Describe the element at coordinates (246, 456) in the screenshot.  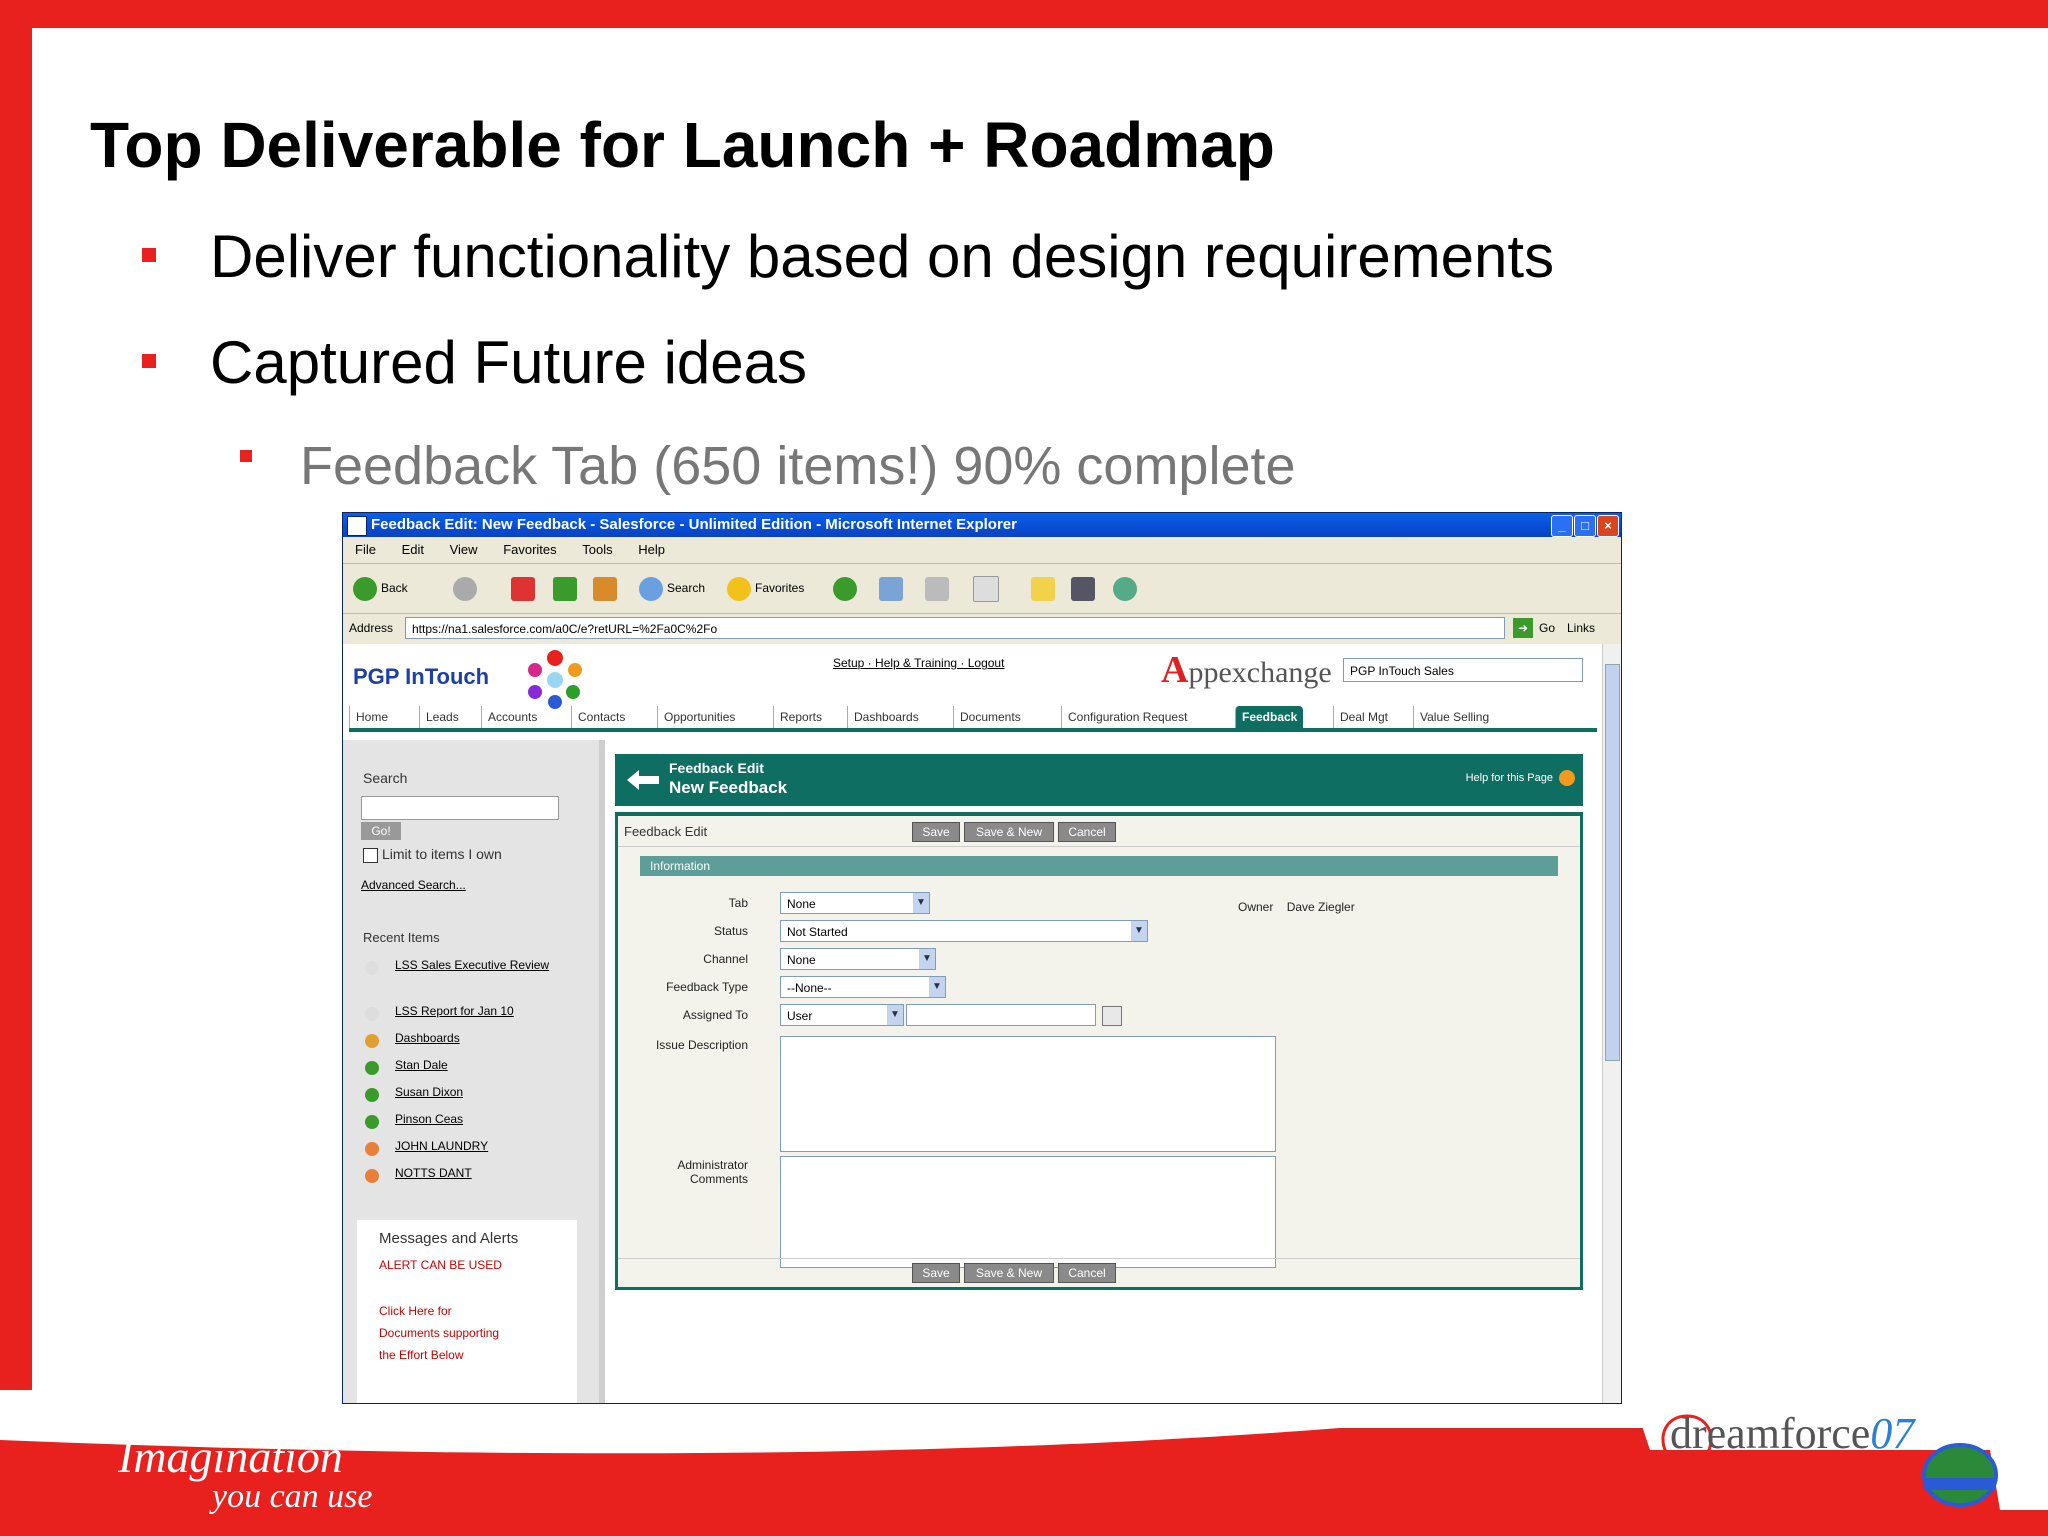
I see `sub-bullet-marker` at that location.